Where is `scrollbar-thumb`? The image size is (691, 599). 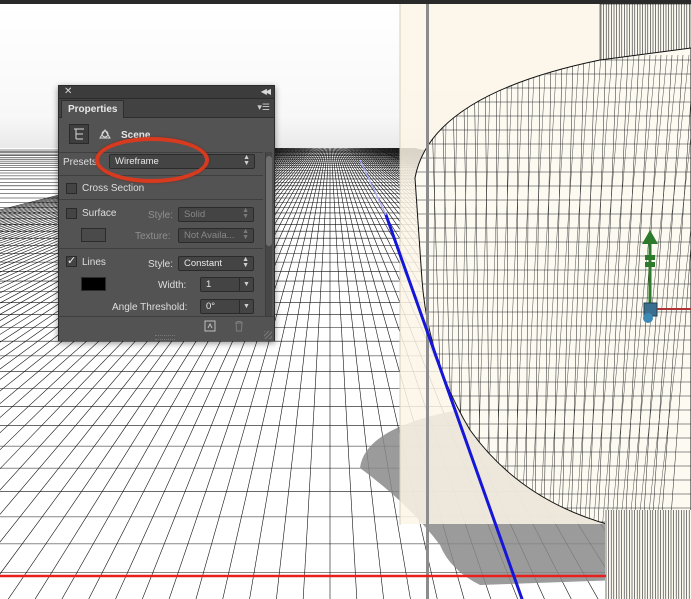
scrollbar-thumb is located at coordinates (269, 201).